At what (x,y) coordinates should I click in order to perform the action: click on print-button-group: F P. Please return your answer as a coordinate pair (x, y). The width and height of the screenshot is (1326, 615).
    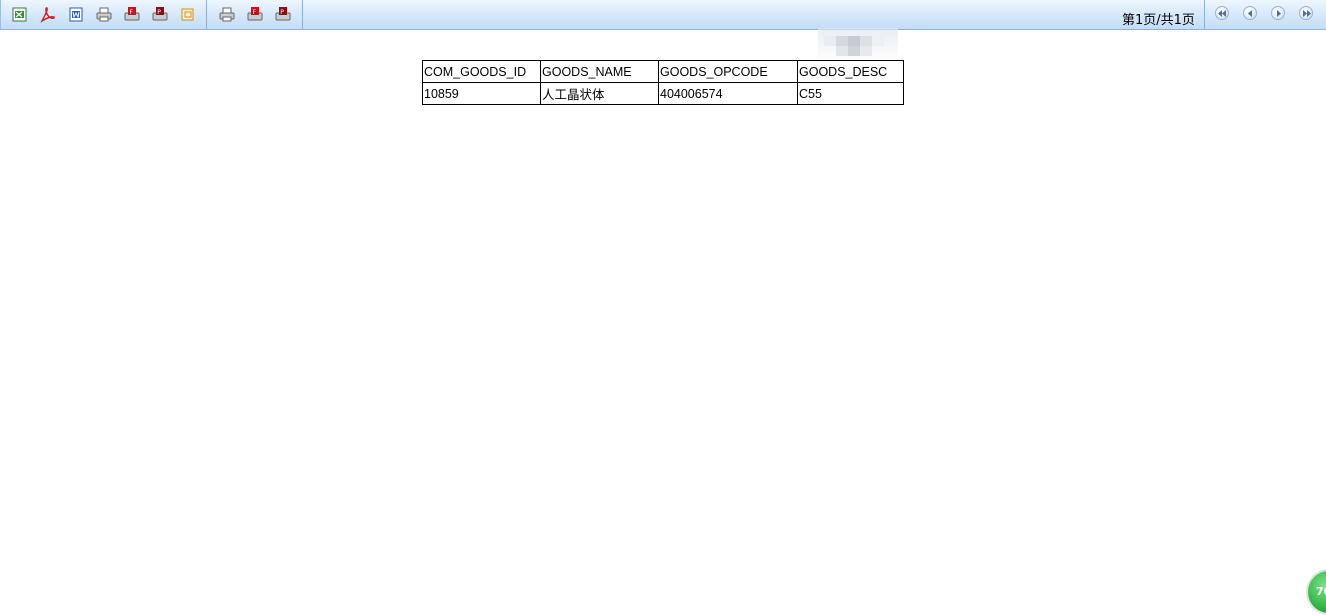
    Looking at the image, I should click on (255, 14).